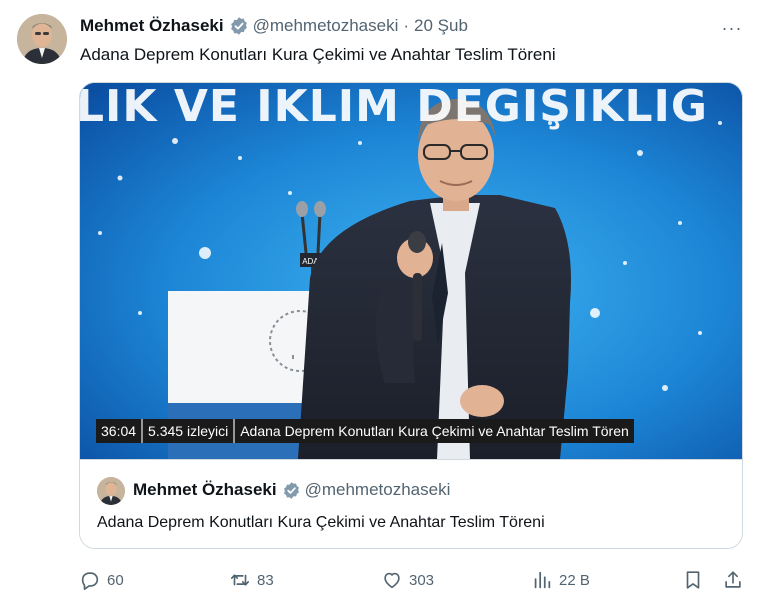 The width and height of the screenshot is (760, 609). What do you see at coordinates (188, 431) in the screenshot?
I see `video-viewers: 5.345 izleyici` at bounding box center [188, 431].